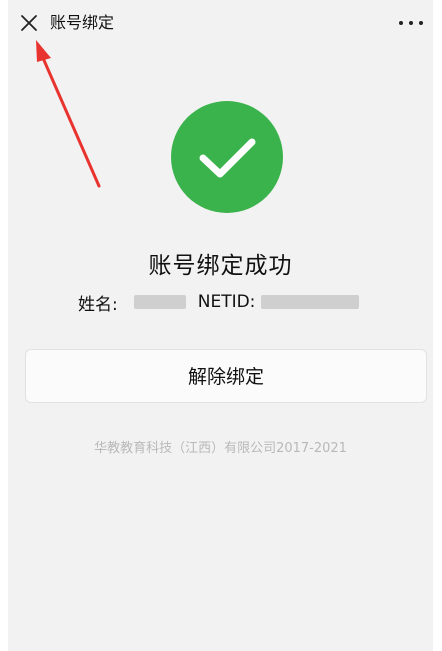  I want to click on top-navigation-bar: 账号绑定, so click(220, 23).